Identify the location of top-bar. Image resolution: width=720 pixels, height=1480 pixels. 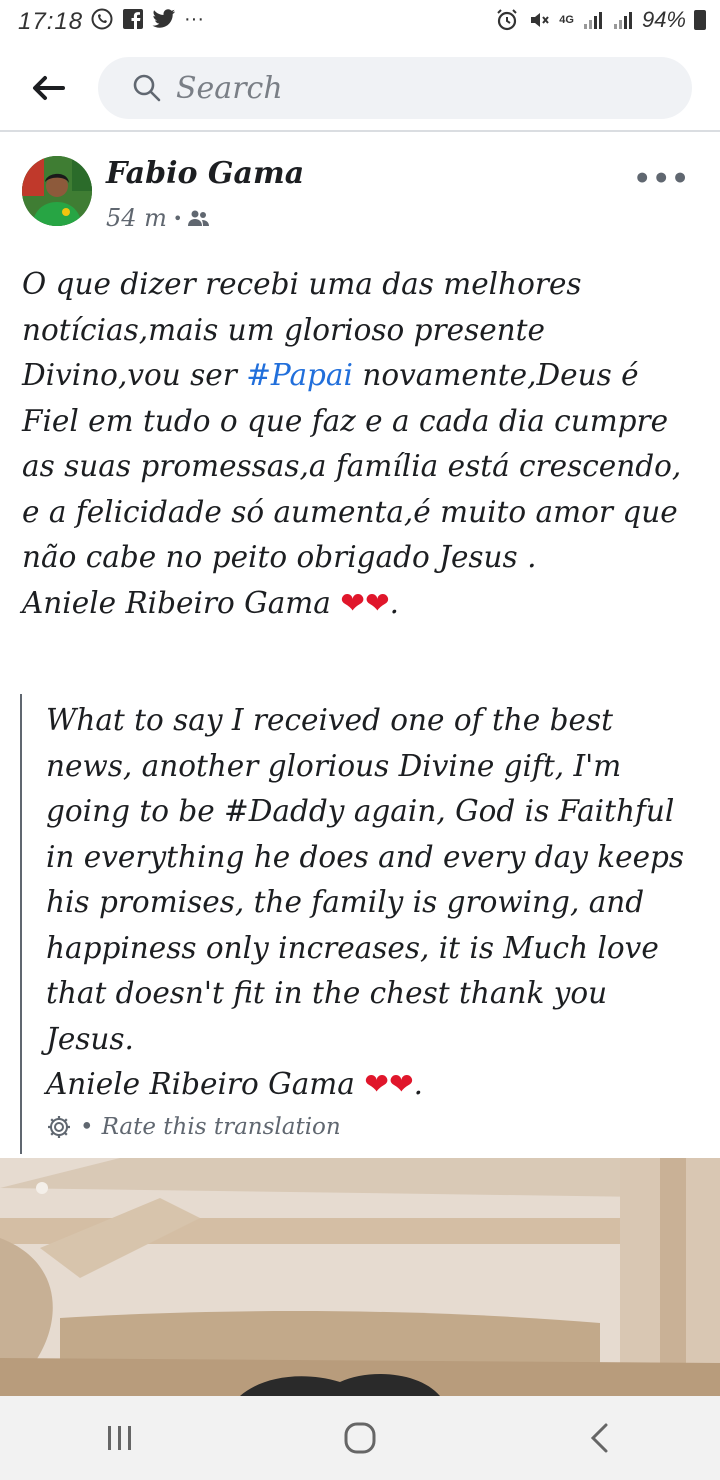
(360, 88).